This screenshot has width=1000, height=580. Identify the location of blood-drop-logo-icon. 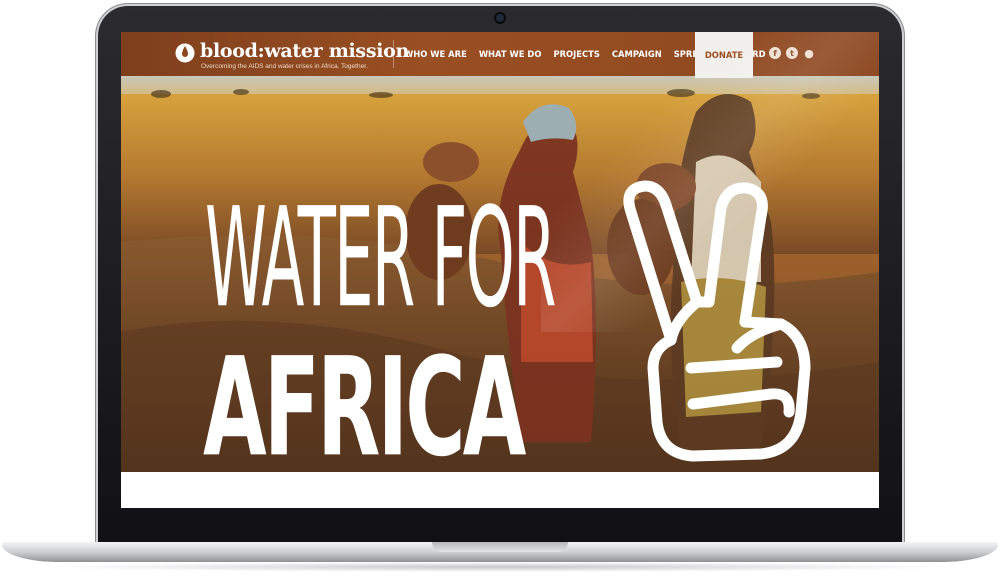
(185, 52).